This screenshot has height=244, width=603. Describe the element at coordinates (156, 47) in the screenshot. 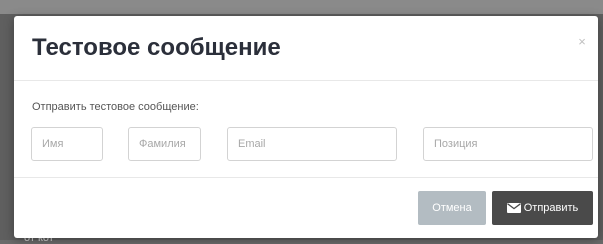

I see `dialog-title: Тестовое сообщение` at that location.